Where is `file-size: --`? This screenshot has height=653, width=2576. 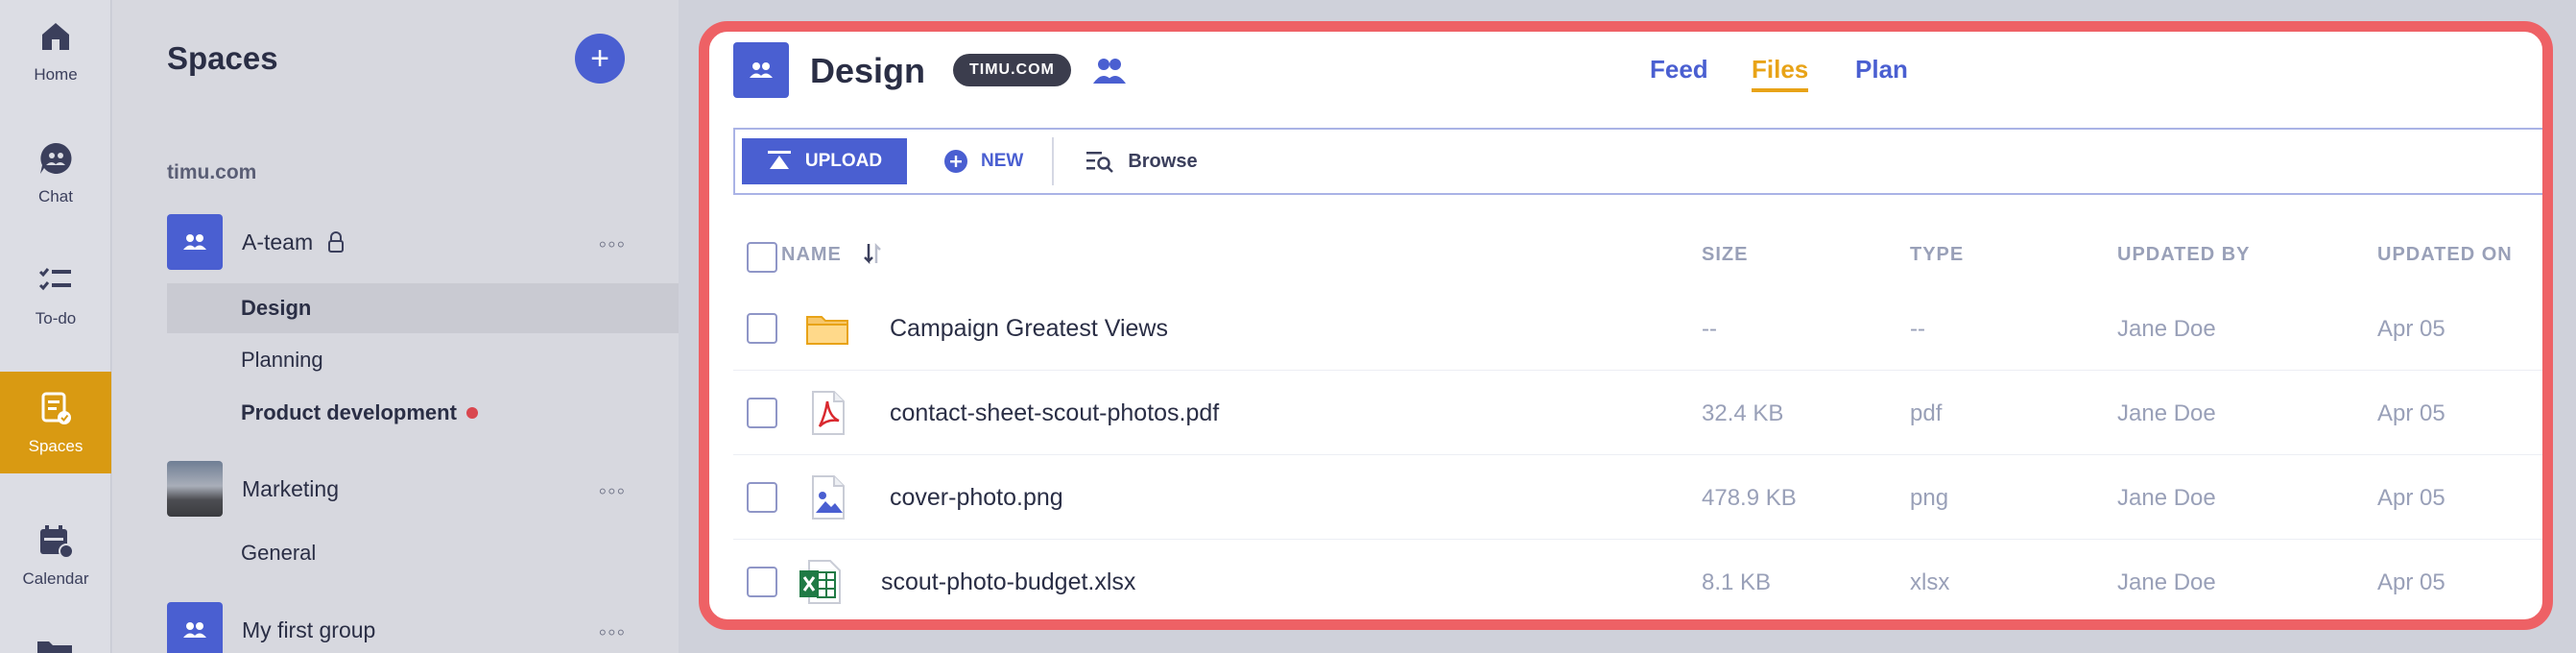 file-size: -- is located at coordinates (1709, 329).